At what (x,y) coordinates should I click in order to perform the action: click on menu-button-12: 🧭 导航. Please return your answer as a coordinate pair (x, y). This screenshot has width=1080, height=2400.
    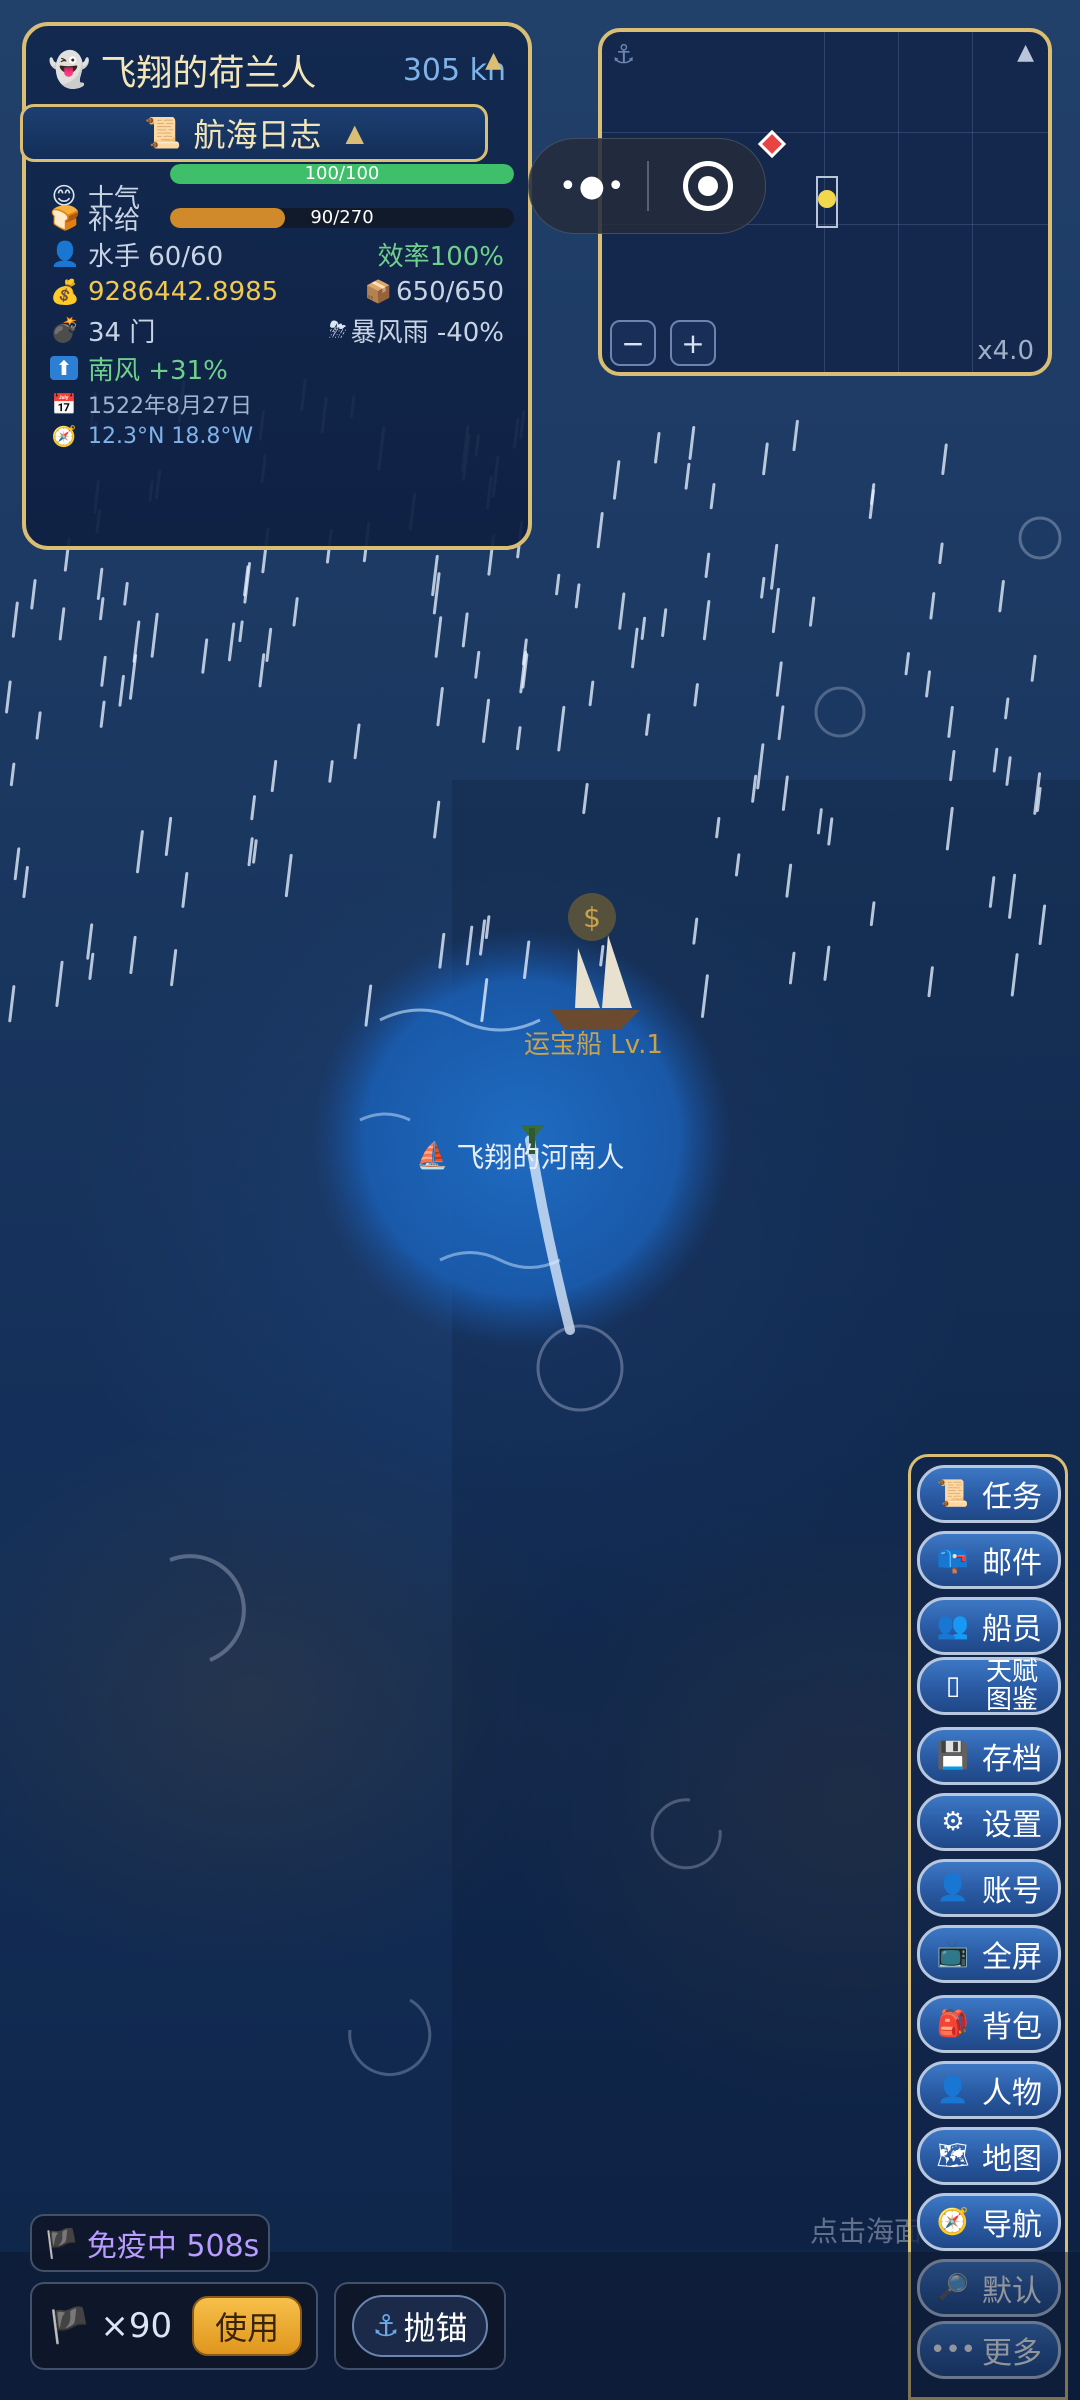
    Looking at the image, I should click on (989, 2222).